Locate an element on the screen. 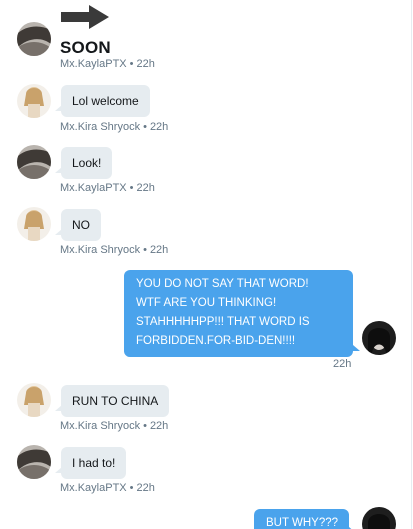  message-bubble: NO is located at coordinates (78, 225).